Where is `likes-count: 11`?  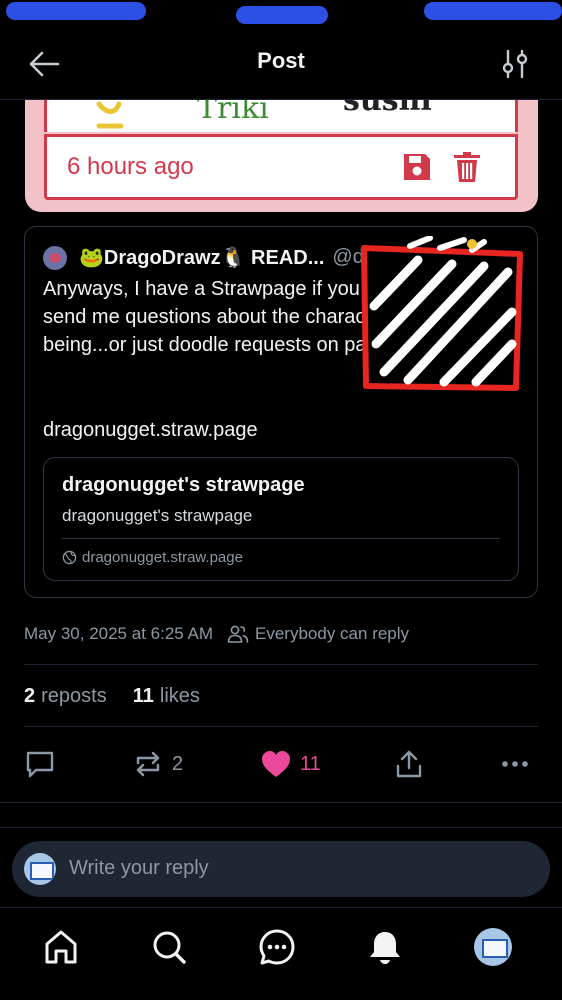
likes-count: 11 is located at coordinates (143, 696).